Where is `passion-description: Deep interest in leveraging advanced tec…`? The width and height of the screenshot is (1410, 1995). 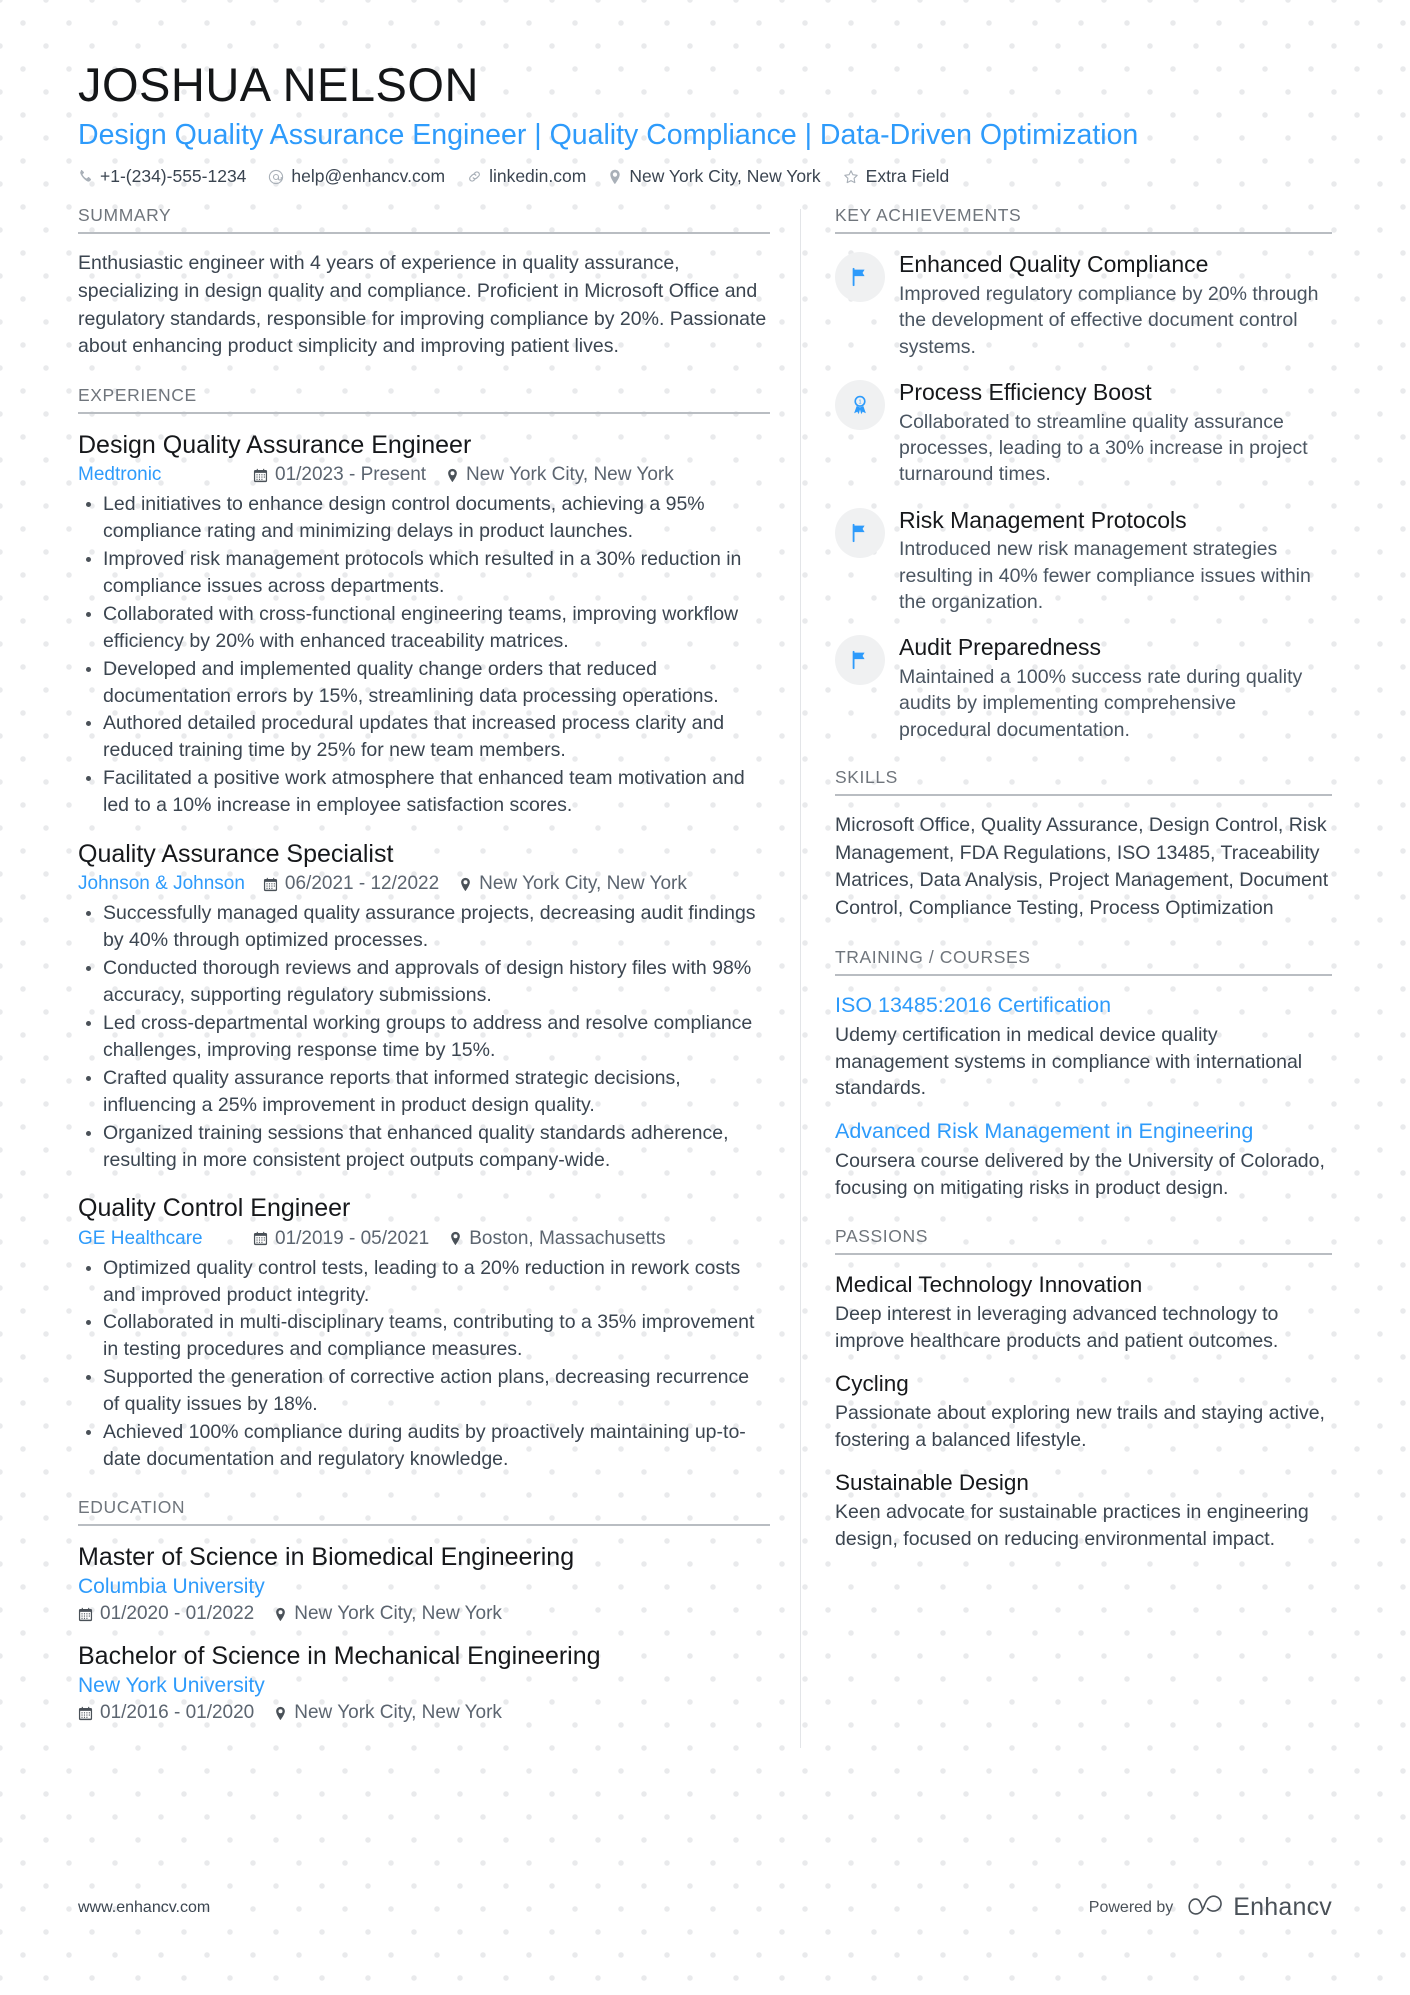
passion-description: Deep interest in leveraging advanced tec… is located at coordinates (1057, 1328).